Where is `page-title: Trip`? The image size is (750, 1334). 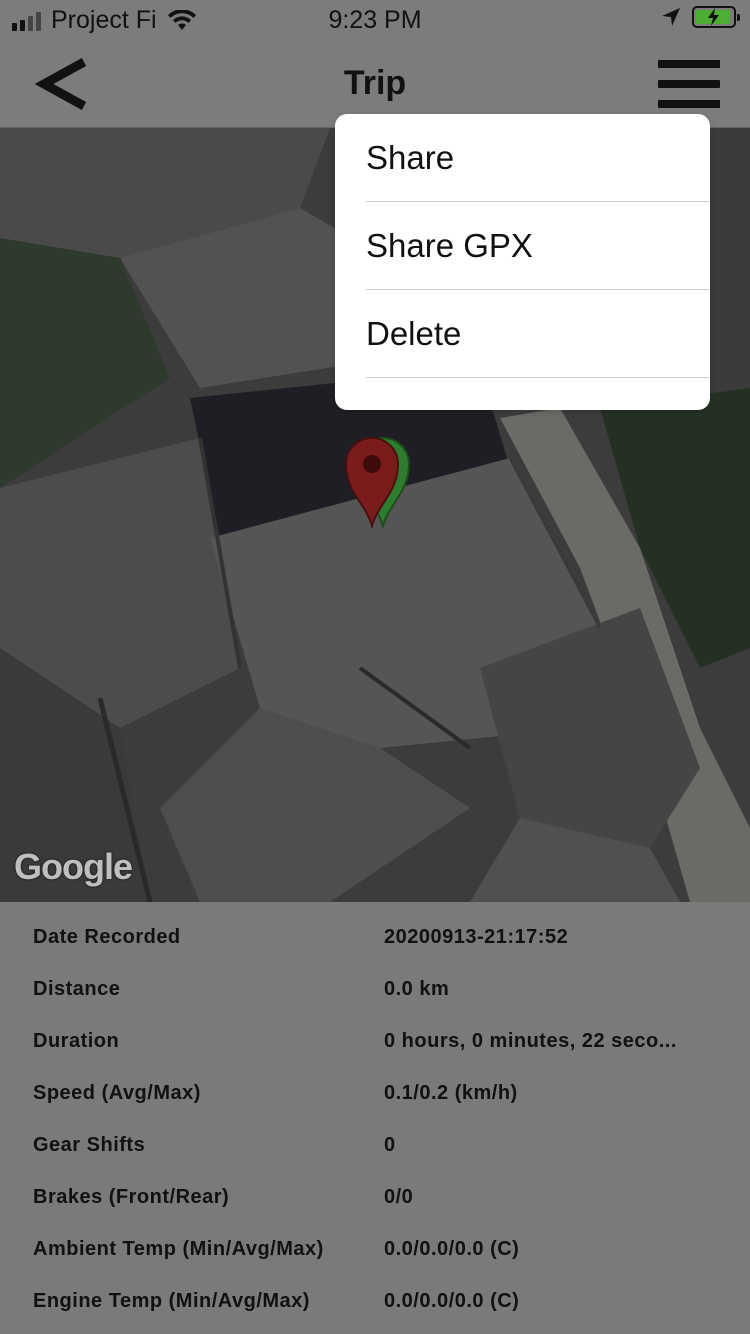 page-title: Trip is located at coordinates (375, 83).